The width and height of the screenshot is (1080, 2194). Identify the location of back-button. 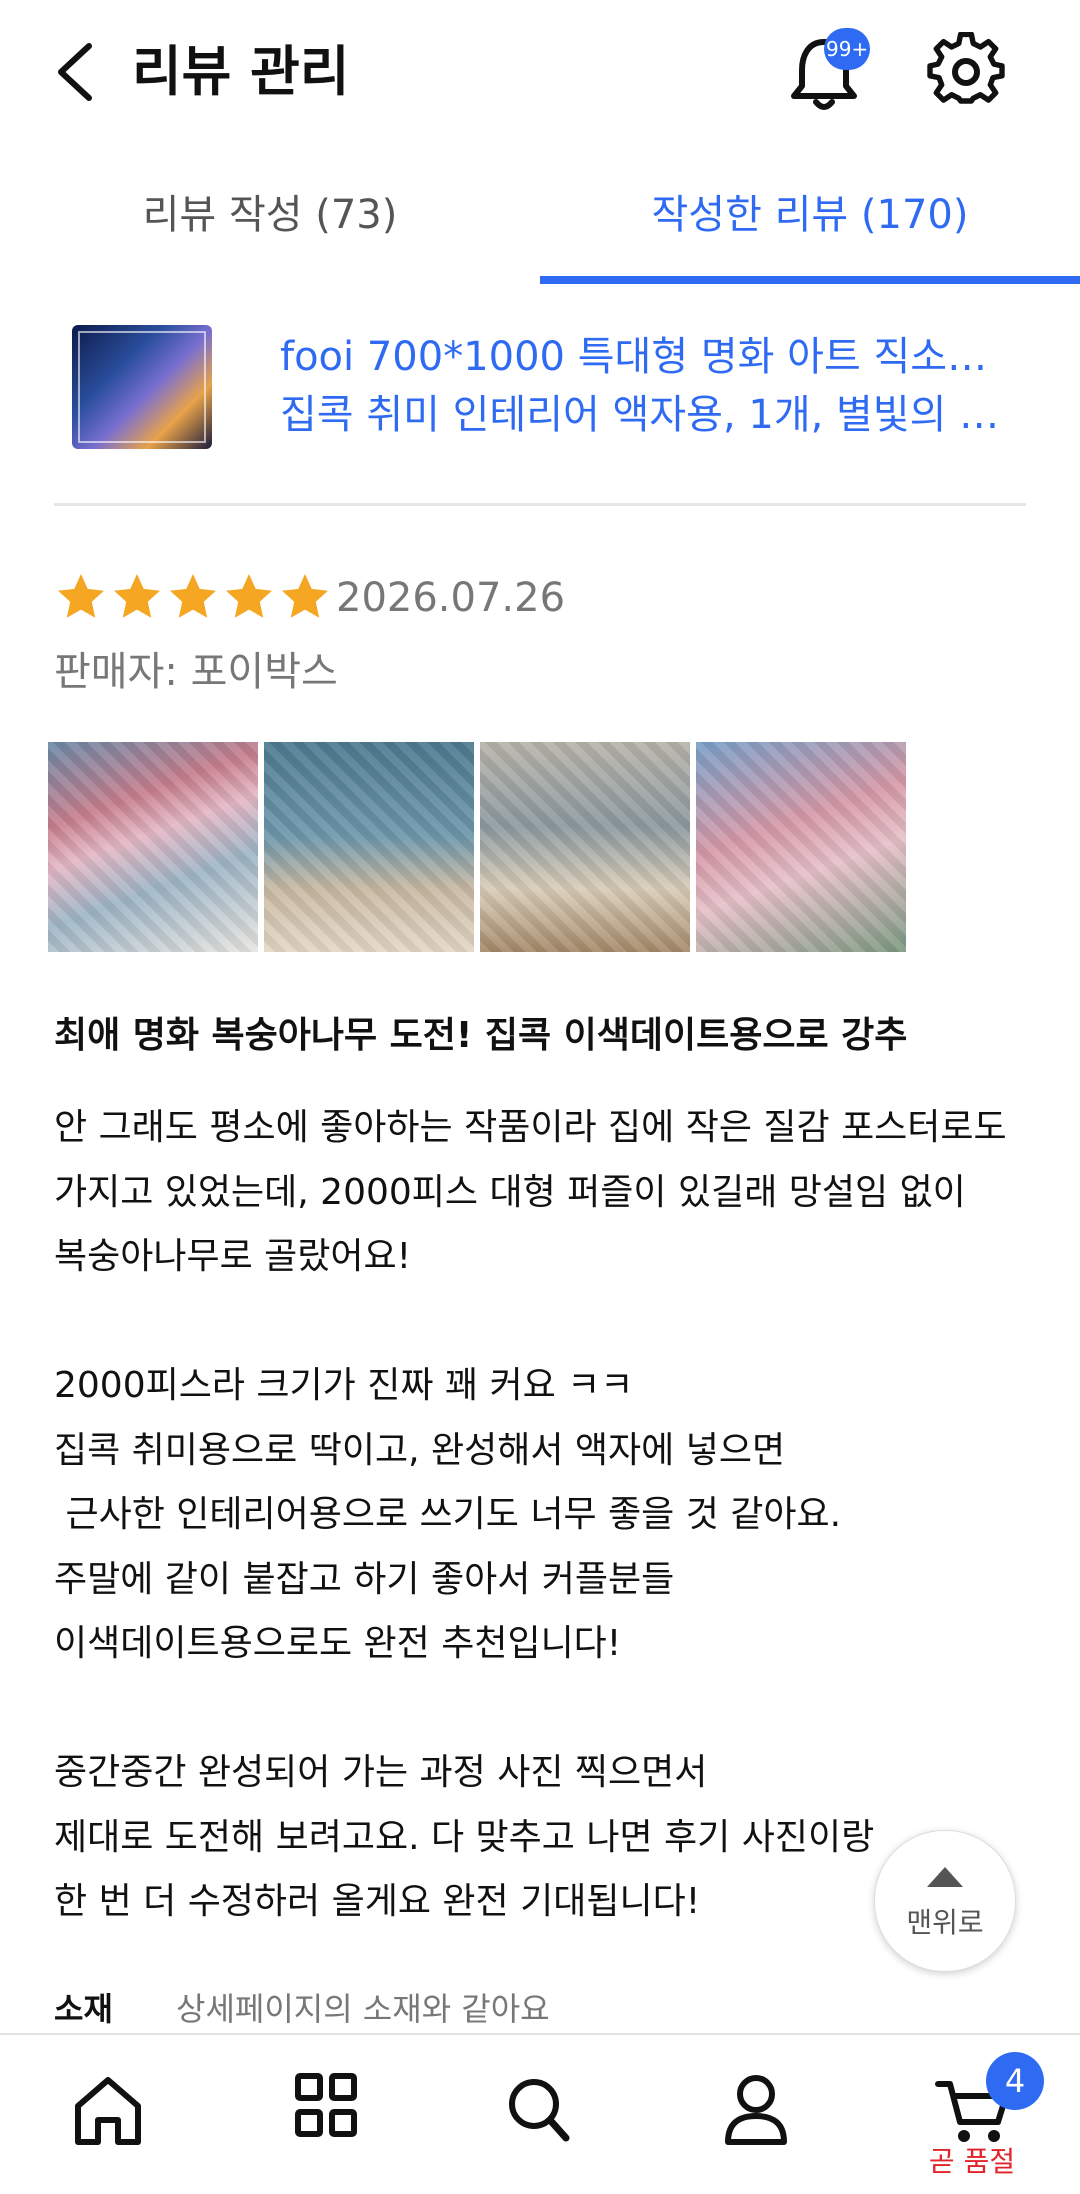
(75, 72).